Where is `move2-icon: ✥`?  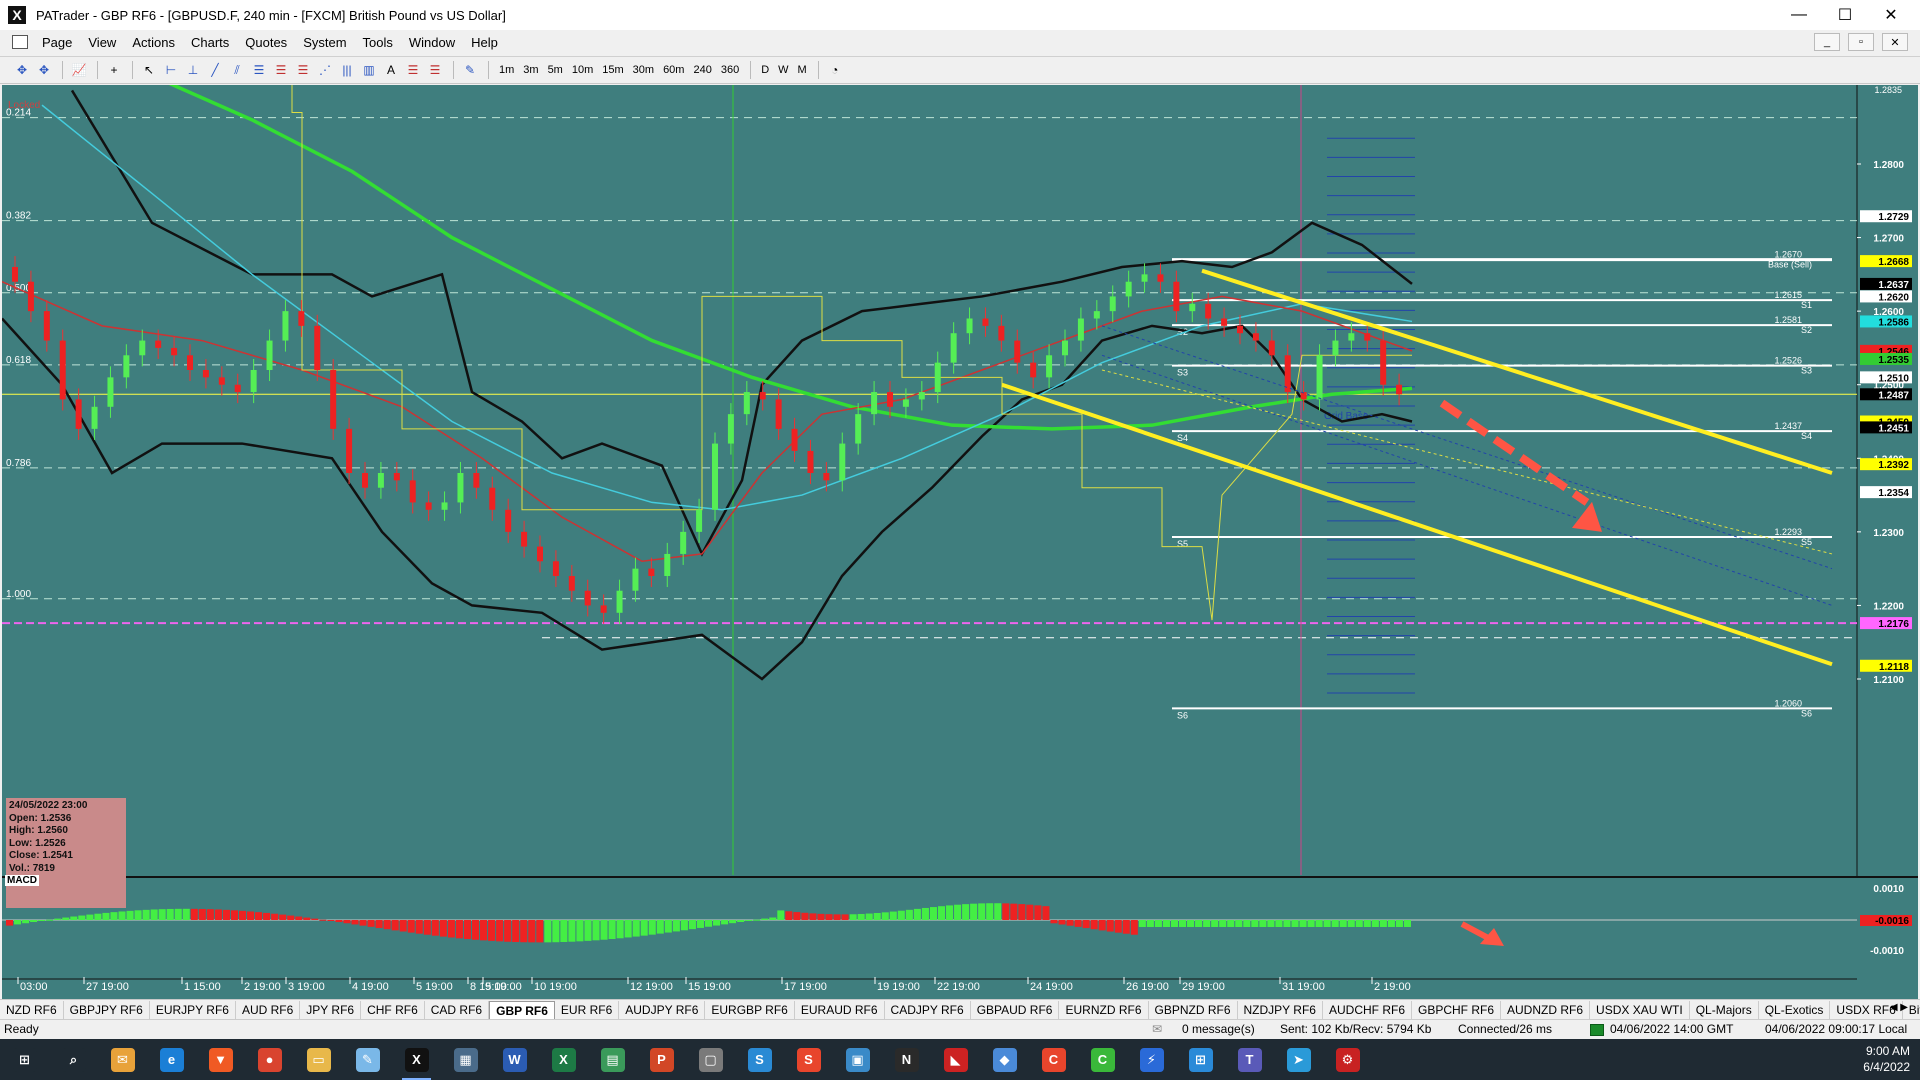 move2-icon: ✥ is located at coordinates (44, 70).